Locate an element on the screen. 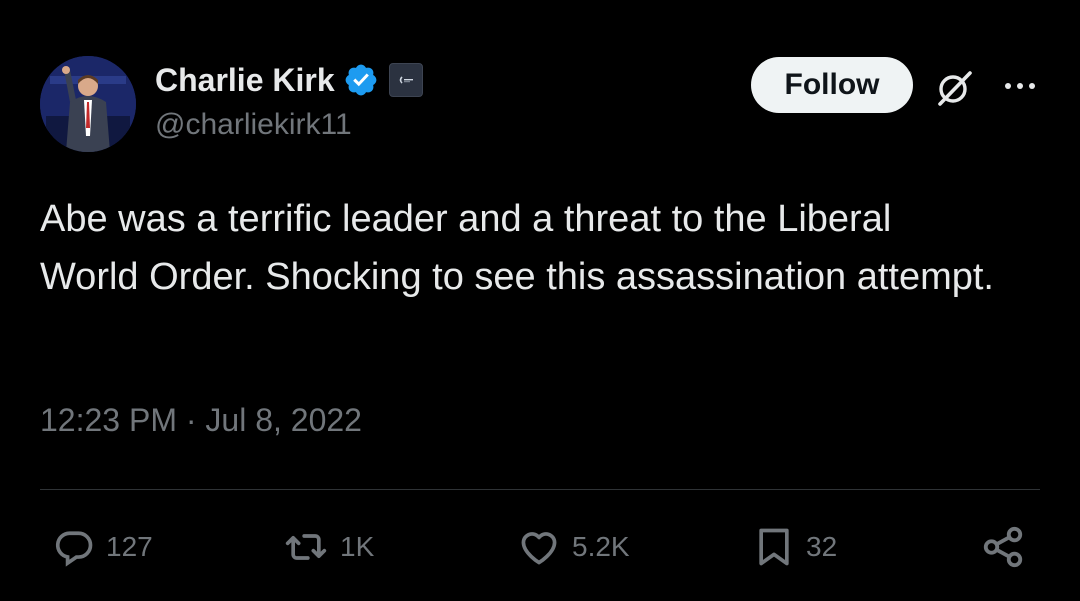  bookmark-icon is located at coordinates (774, 547).